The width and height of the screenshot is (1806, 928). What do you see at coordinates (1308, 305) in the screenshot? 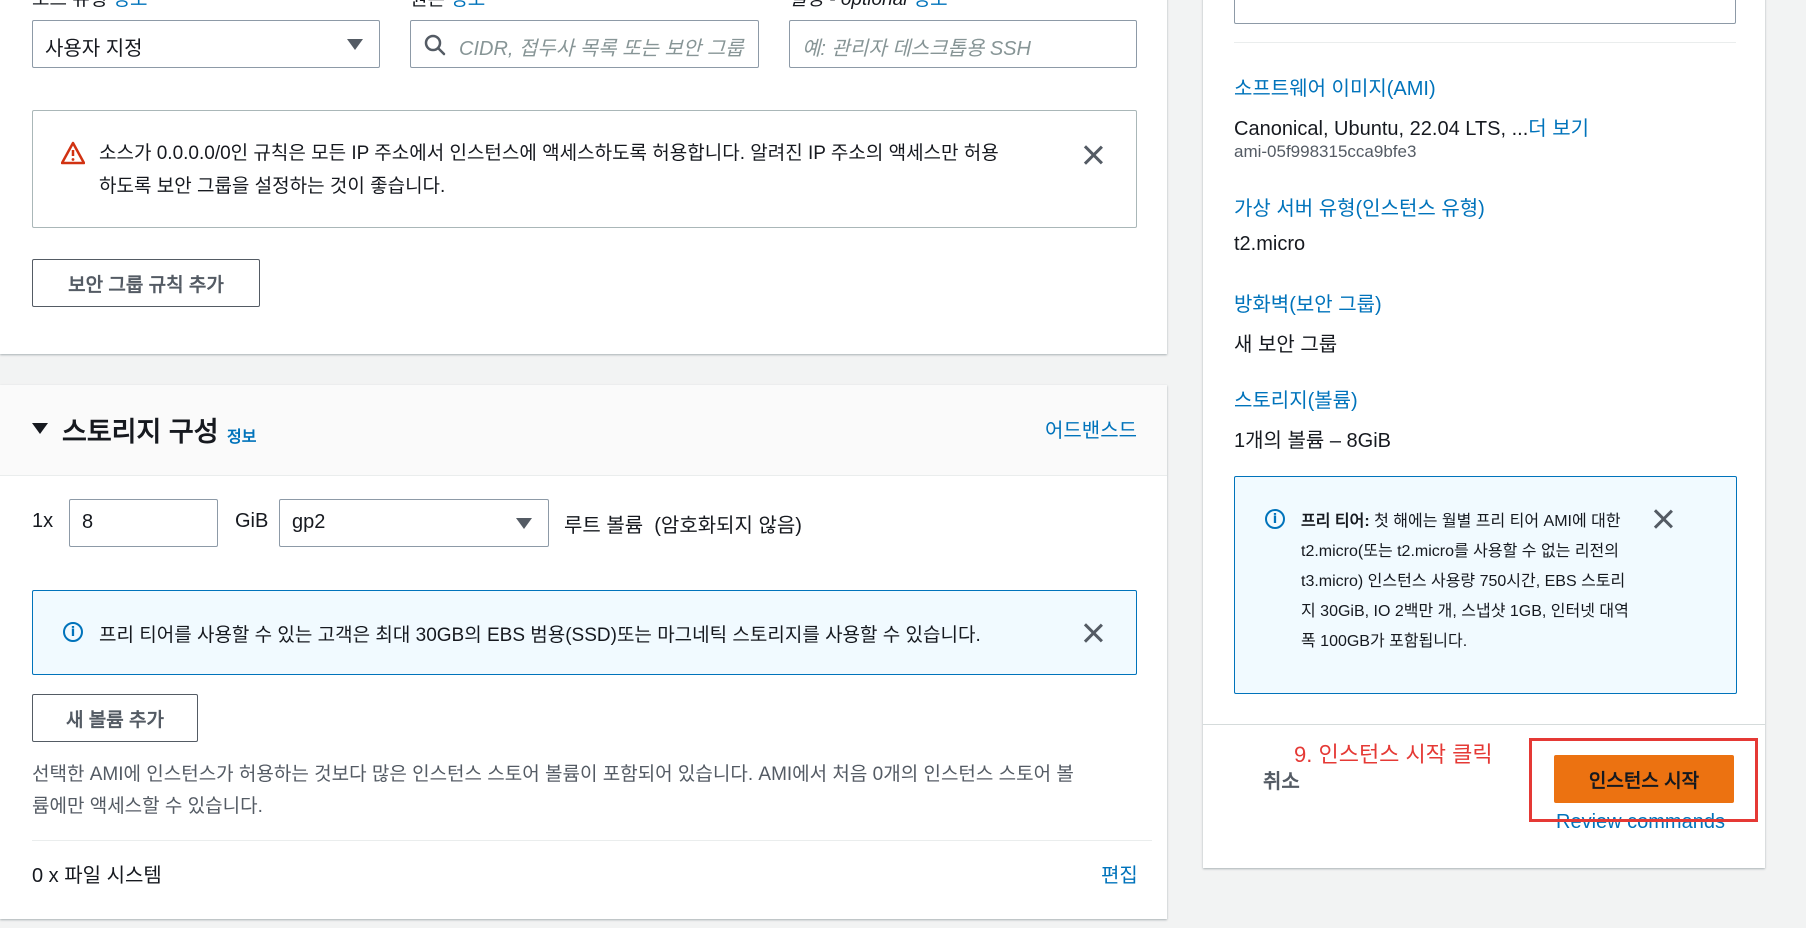
I see `firewall-label: 방화벽(보안 그룹)` at bounding box center [1308, 305].